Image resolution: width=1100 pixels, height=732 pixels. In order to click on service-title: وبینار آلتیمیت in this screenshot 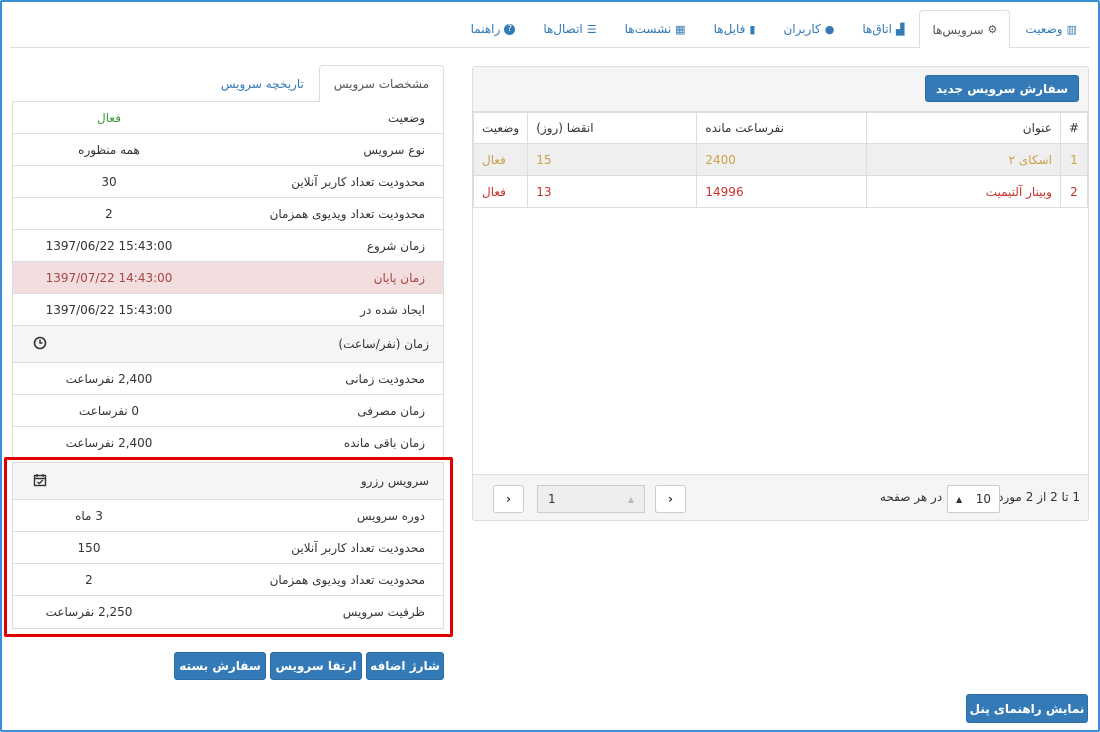, I will do `click(963, 191)`.